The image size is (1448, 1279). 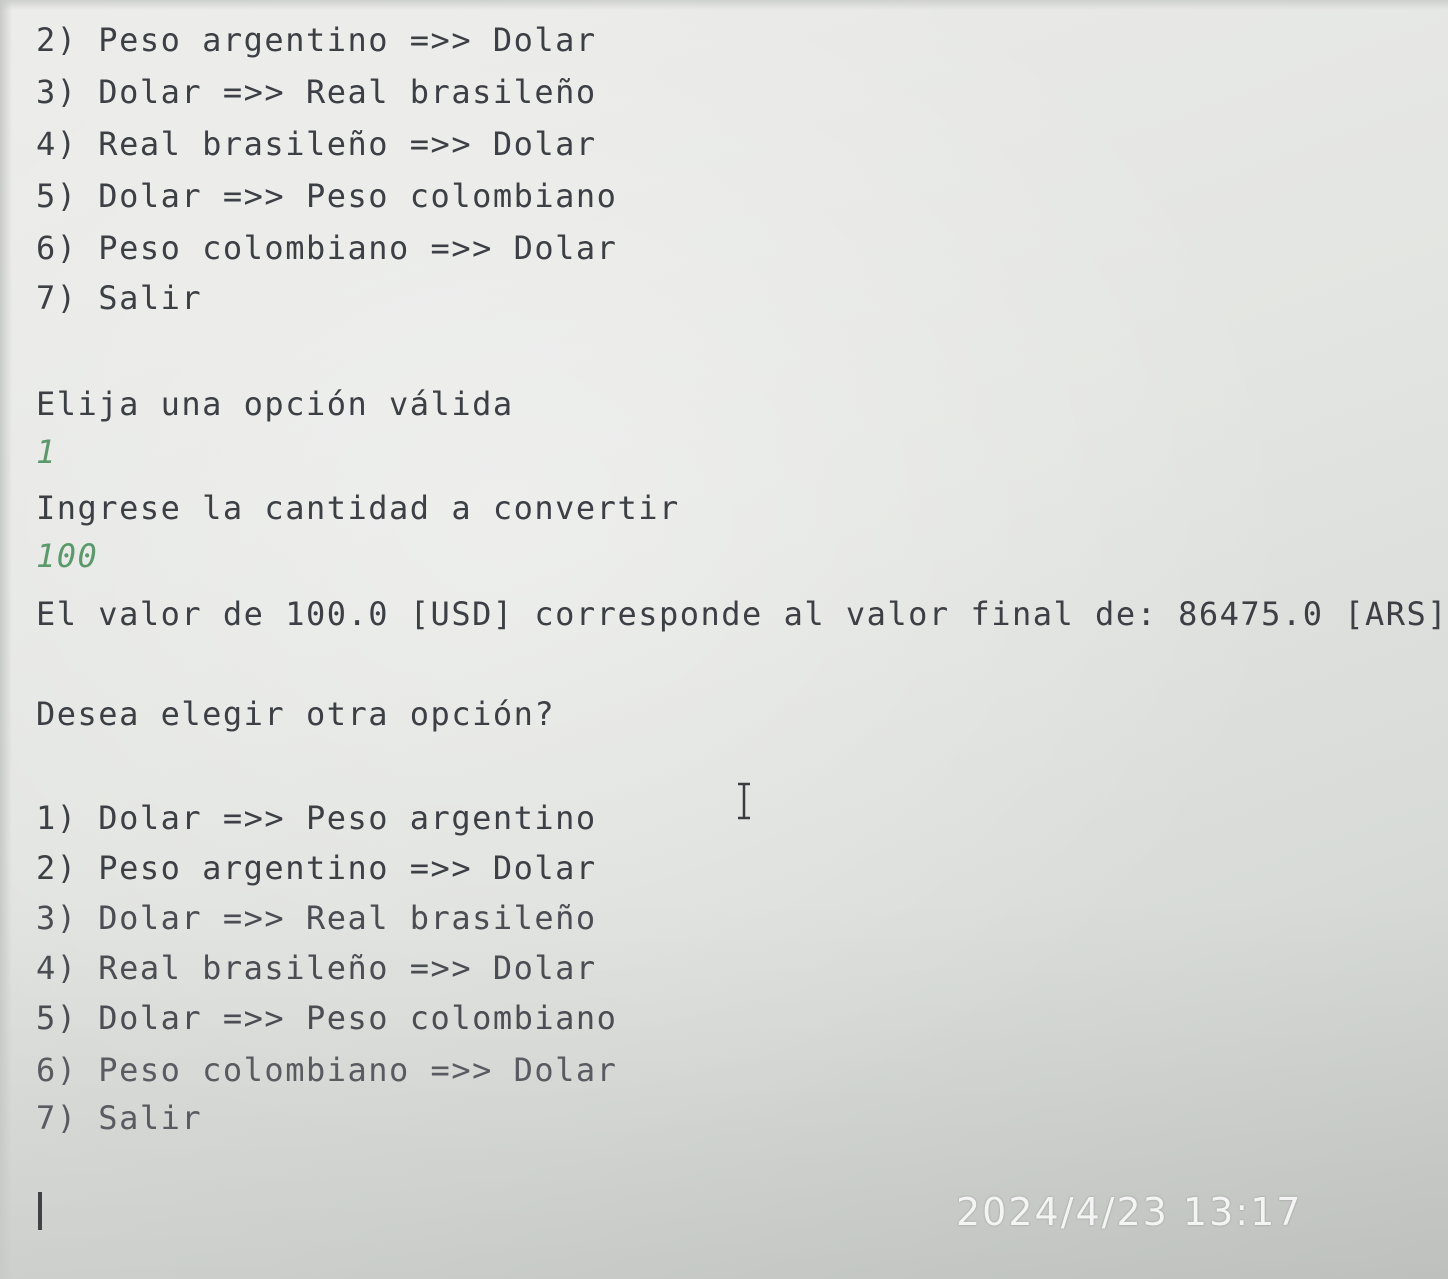 I want to click on menu-item-1: 1) Dolar =>> Peso argentino, so click(x=316, y=818).